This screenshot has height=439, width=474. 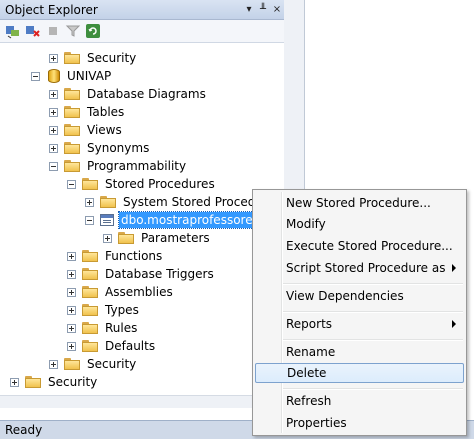 I want to click on tree-node-defaults: Defaults, so click(x=112, y=346).